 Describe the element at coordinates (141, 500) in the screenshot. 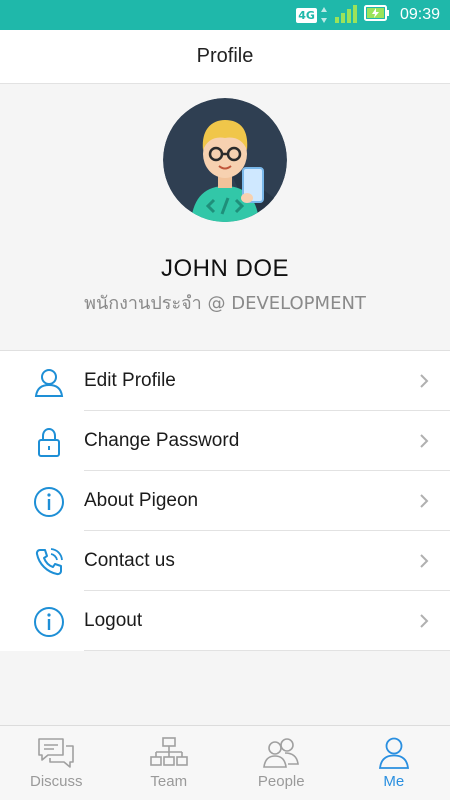

I see `menu-item-label: About Pigeon` at that location.